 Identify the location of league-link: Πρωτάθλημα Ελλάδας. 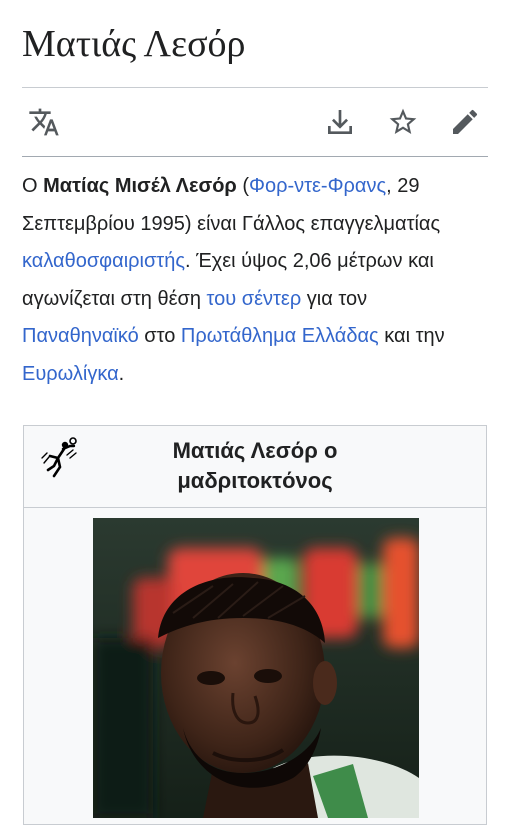
(280, 336).